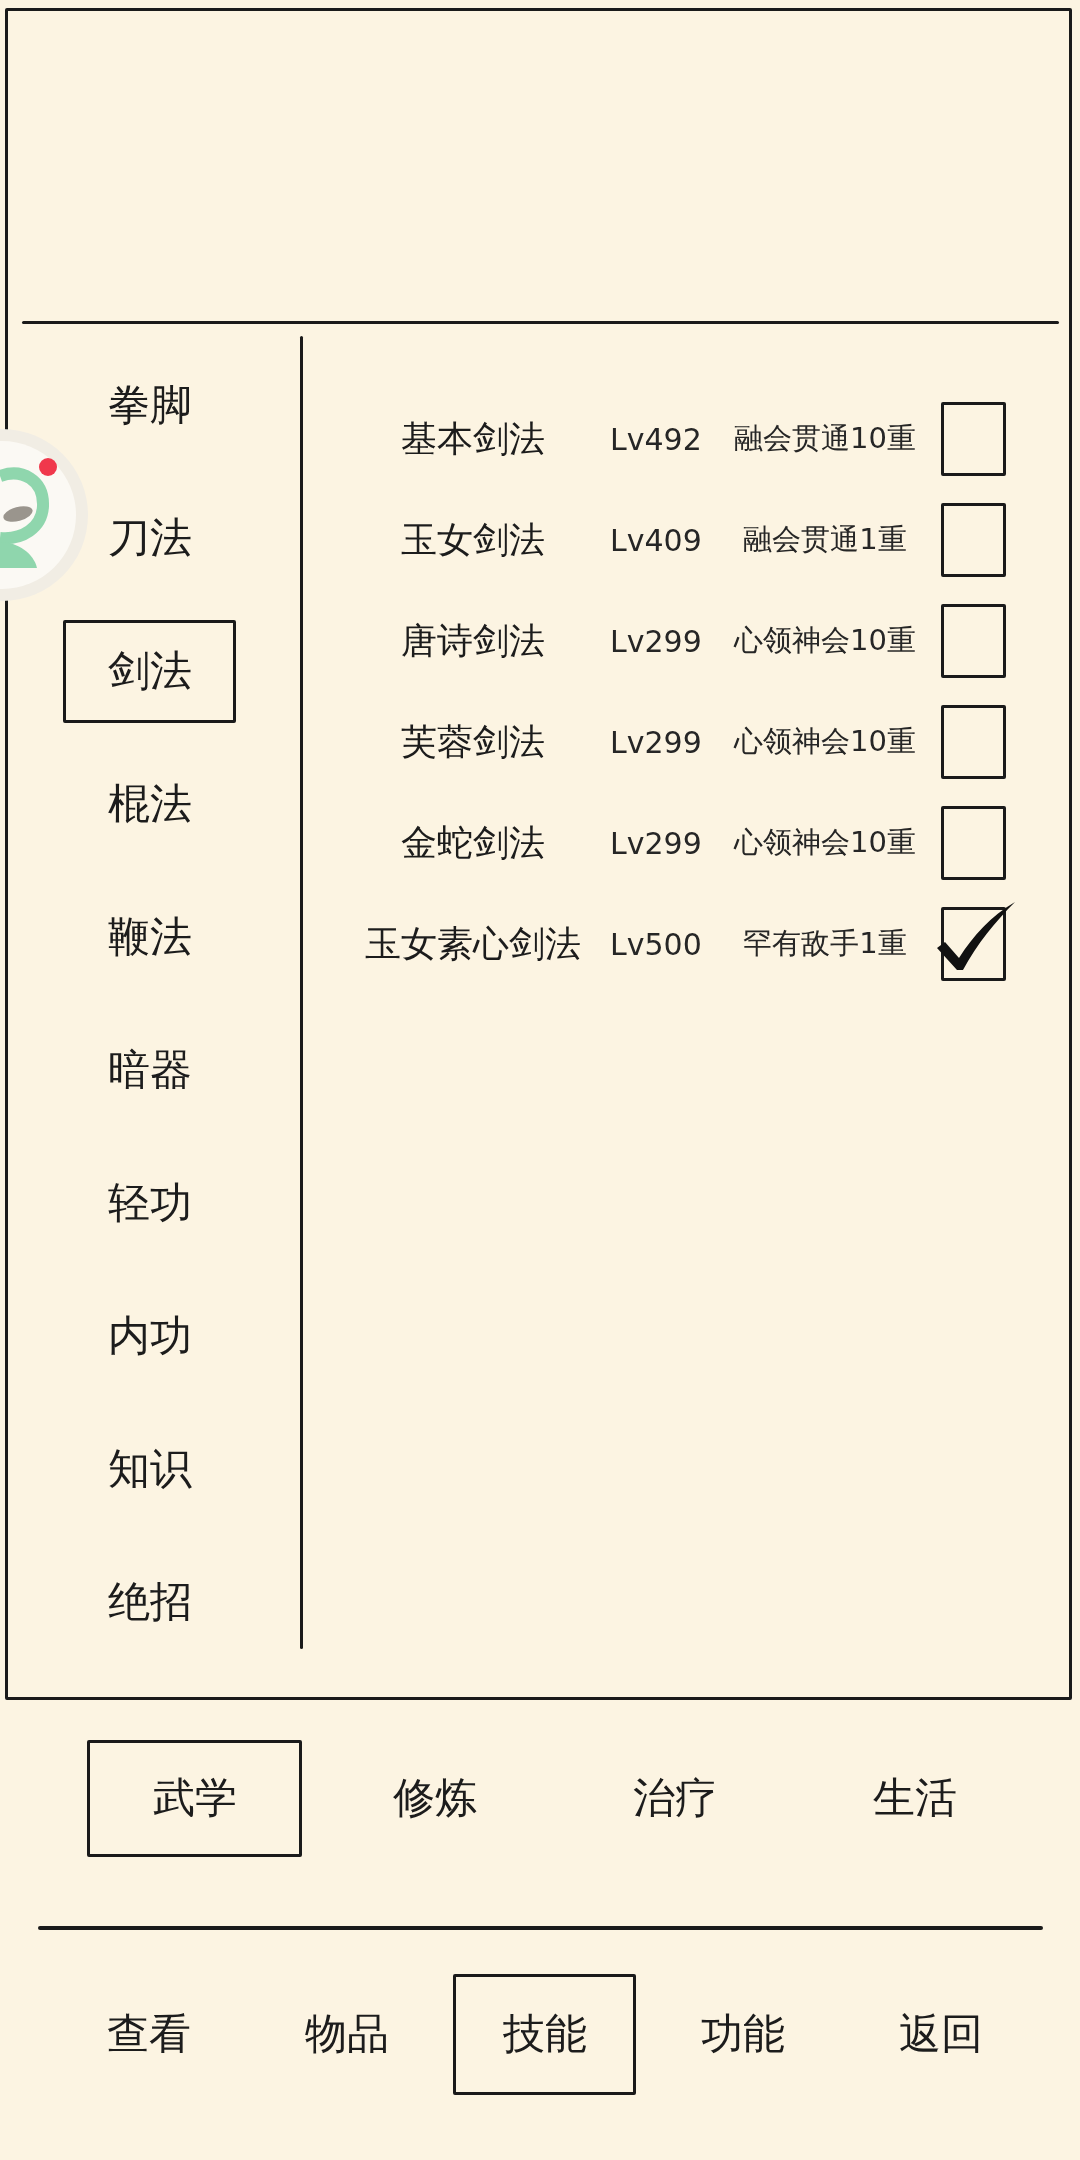 The width and height of the screenshot is (1080, 2160). Describe the element at coordinates (472, 640) in the screenshot. I see `skill-name: 唐诗剑法` at that location.